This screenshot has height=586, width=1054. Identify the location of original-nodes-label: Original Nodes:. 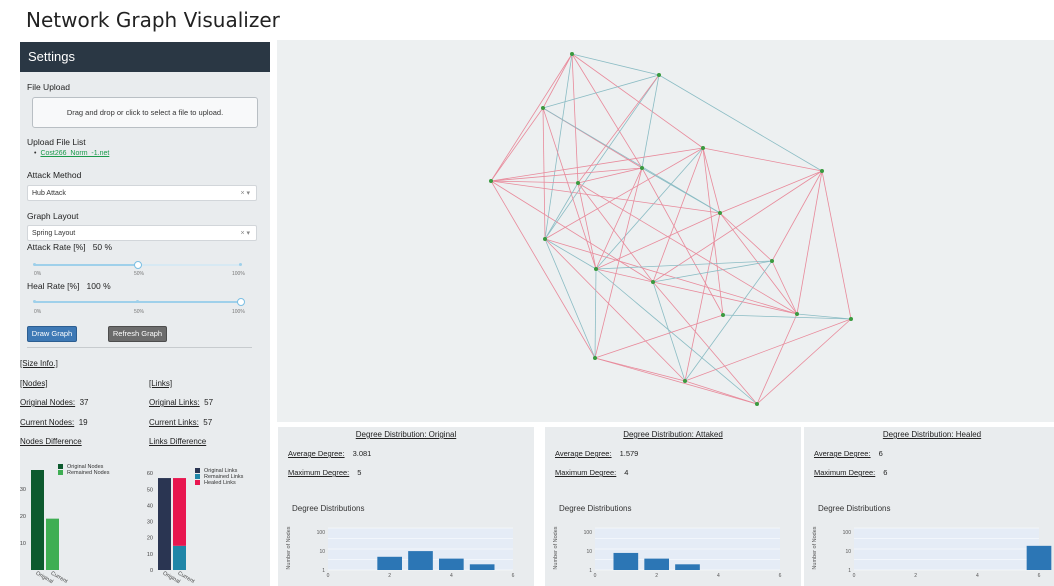
(48, 402).